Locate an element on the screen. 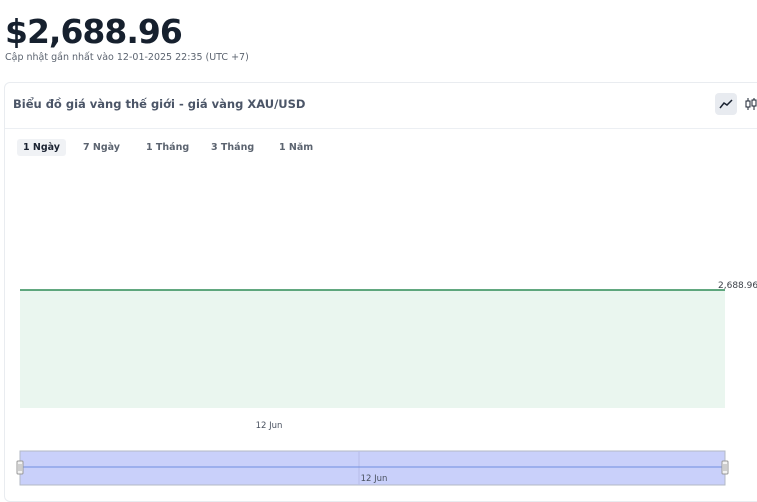 The image size is (757, 502). x-tick-label: 12 Jun is located at coordinates (269, 426).